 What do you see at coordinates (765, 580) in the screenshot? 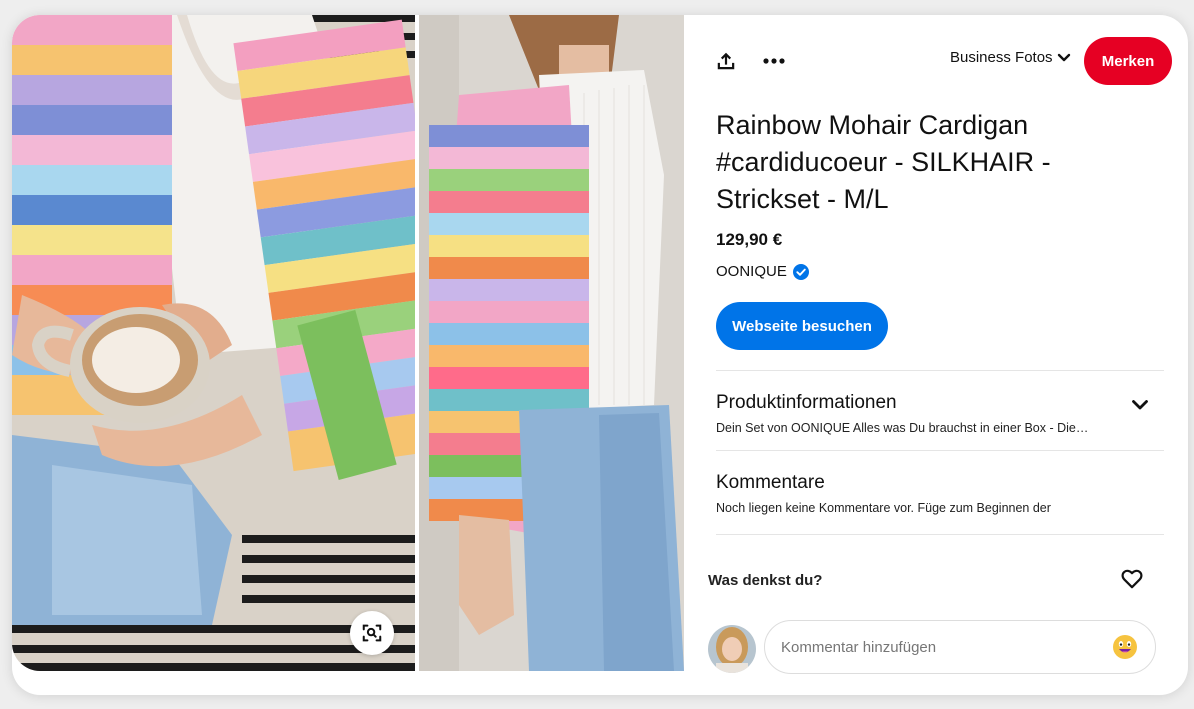
I see `reaction-prompt: Was denkst du?` at bounding box center [765, 580].